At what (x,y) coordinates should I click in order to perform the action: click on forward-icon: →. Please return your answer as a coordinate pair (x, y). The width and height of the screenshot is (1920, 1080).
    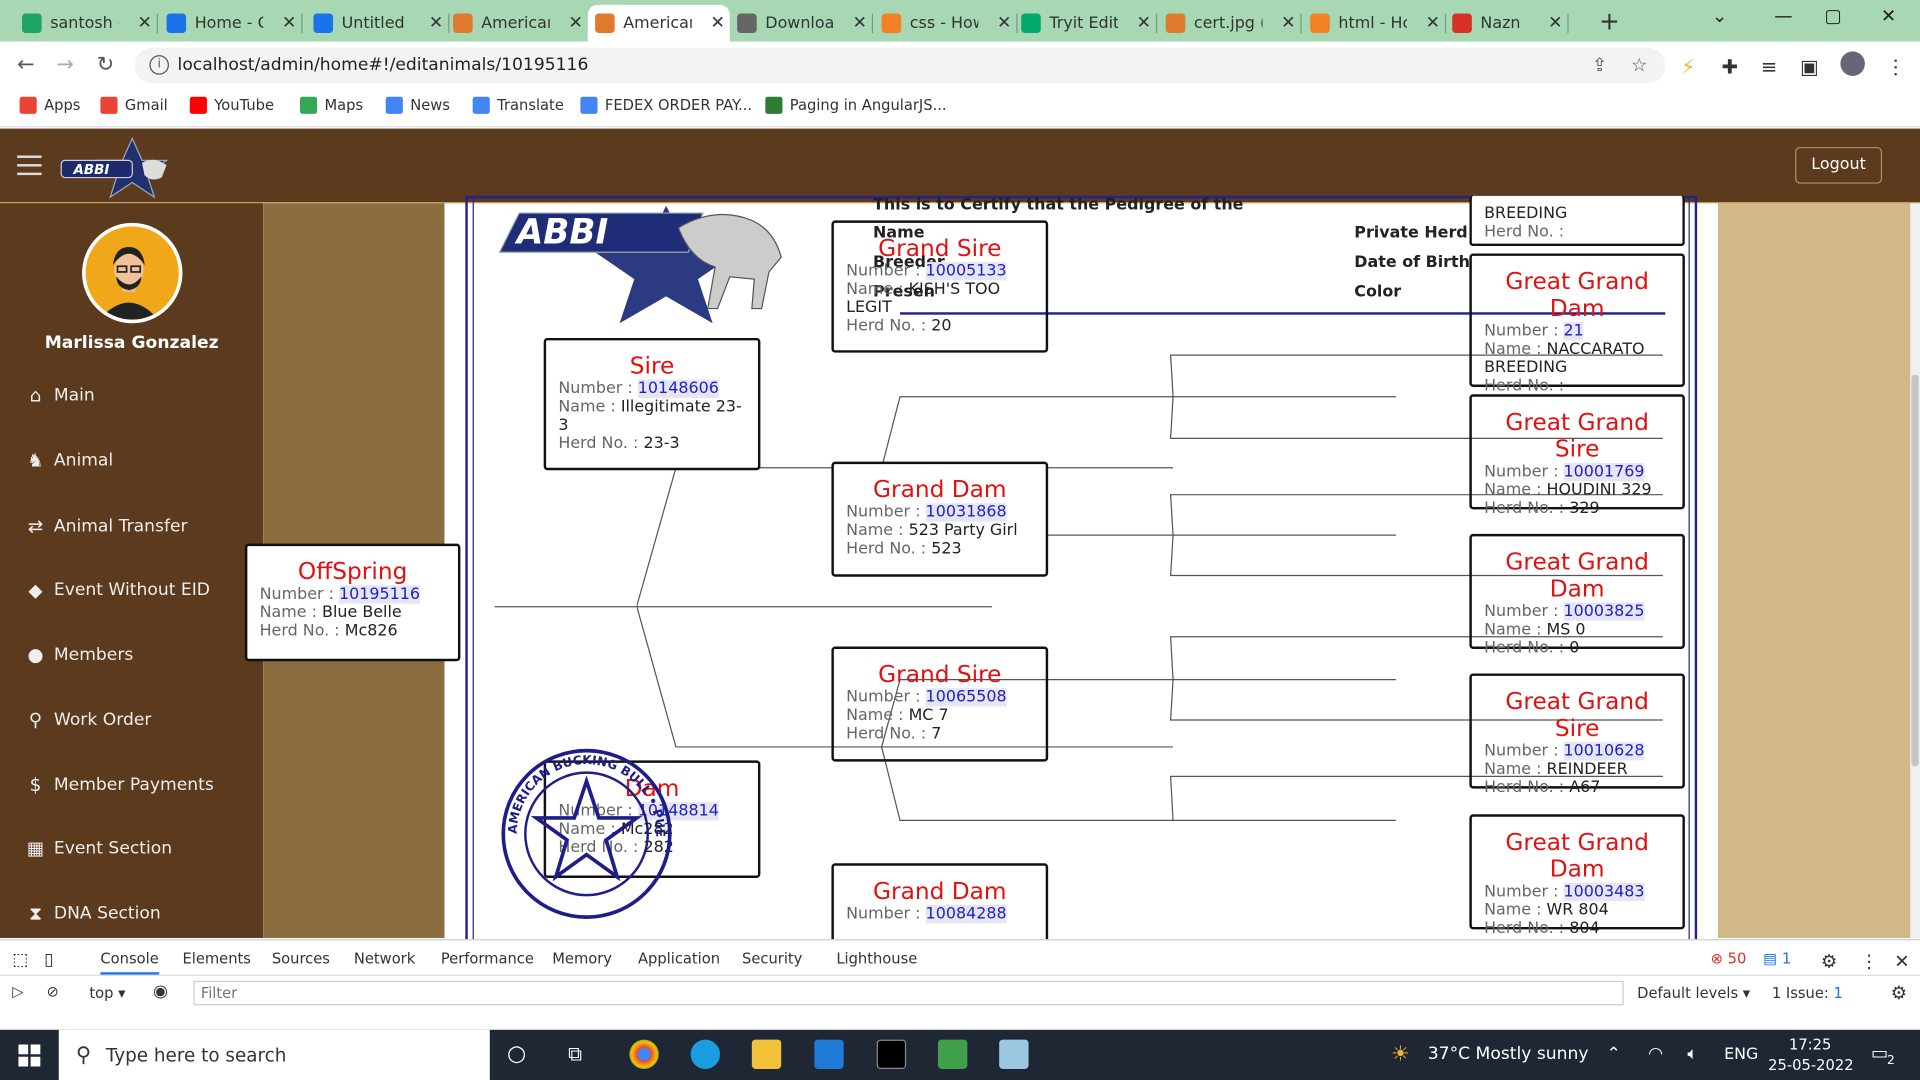
    Looking at the image, I should click on (64, 65).